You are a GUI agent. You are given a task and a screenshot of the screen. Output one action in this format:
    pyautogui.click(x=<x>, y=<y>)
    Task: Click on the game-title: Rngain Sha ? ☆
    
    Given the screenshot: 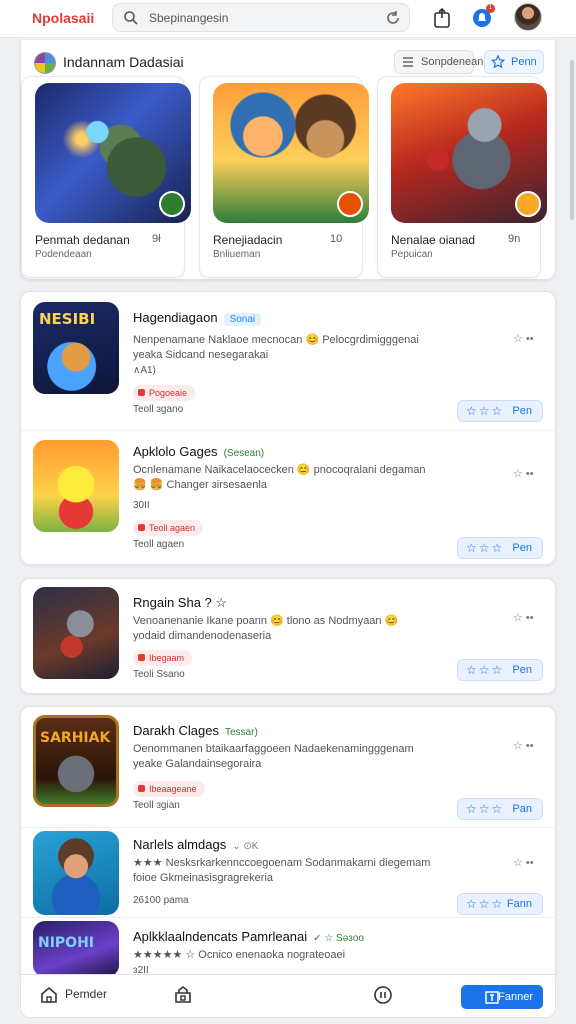 What is the action you would take?
    pyautogui.click(x=180, y=602)
    